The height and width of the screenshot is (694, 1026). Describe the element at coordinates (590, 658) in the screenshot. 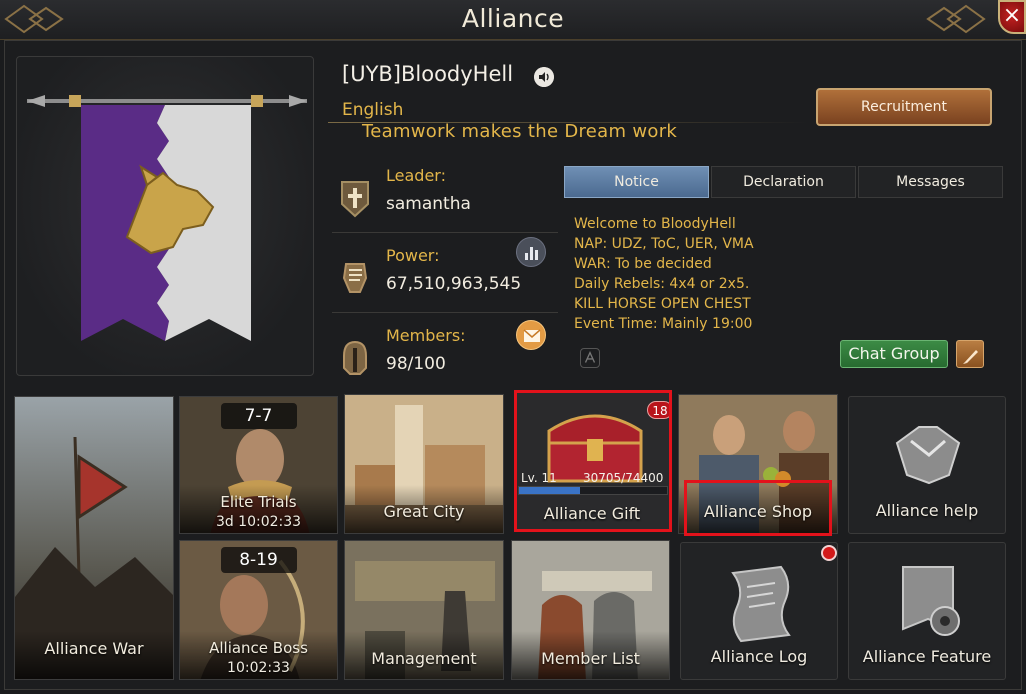

I see `member-list-label: Member List` at that location.